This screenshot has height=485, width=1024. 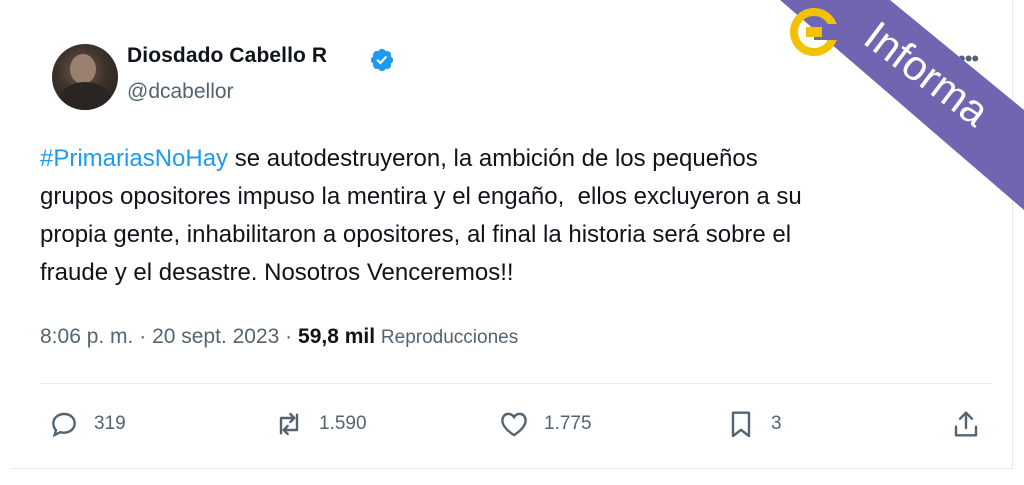 I want to click on verified-badge-icon, so click(x=382, y=60).